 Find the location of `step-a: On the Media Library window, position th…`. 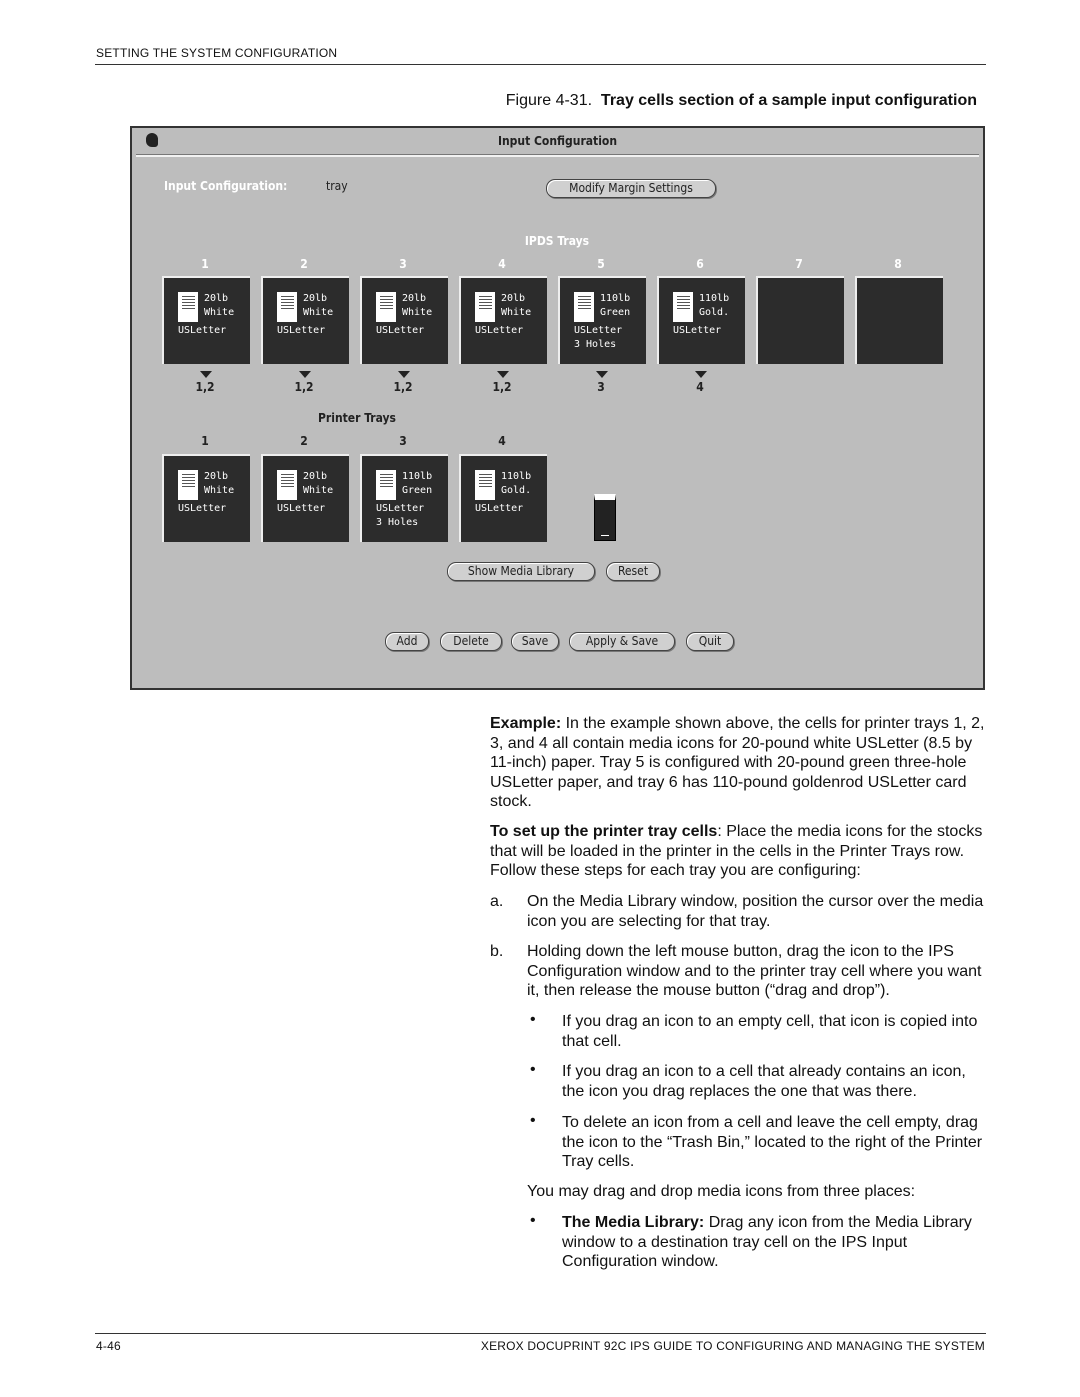

step-a: On the Media Library window, position th… is located at coordinates (755, 911).